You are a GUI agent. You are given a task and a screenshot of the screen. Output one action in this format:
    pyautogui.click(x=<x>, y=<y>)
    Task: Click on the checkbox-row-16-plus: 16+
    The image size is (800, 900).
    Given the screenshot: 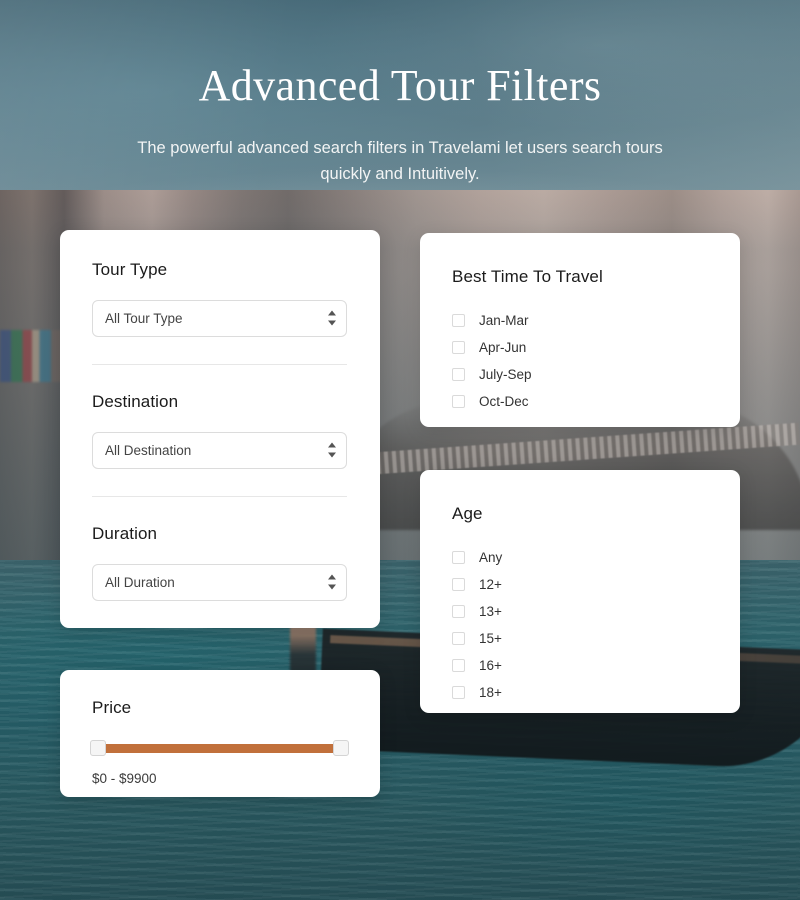 What is the action you would take?
    pyautogui.click(x=580, y=665)
    